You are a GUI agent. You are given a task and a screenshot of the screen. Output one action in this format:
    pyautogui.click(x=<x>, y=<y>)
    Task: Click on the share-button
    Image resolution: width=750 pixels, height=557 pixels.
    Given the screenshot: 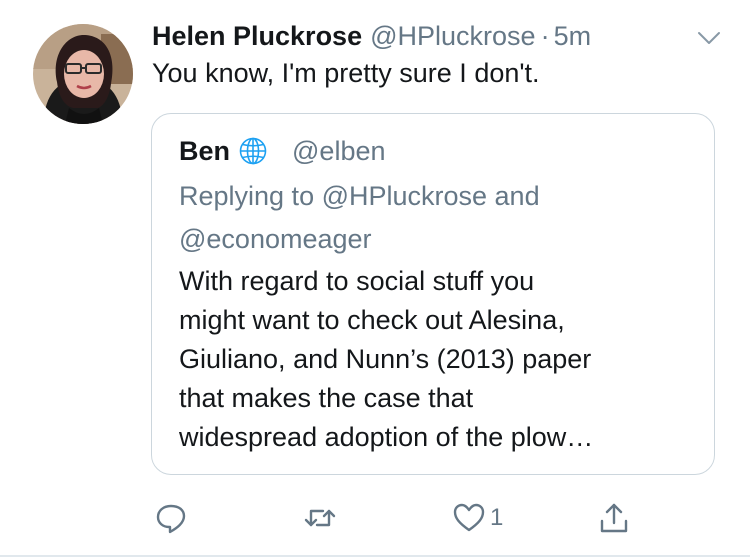 What is the action you would take?
    pyautogui.click(x=614, y=518)
    